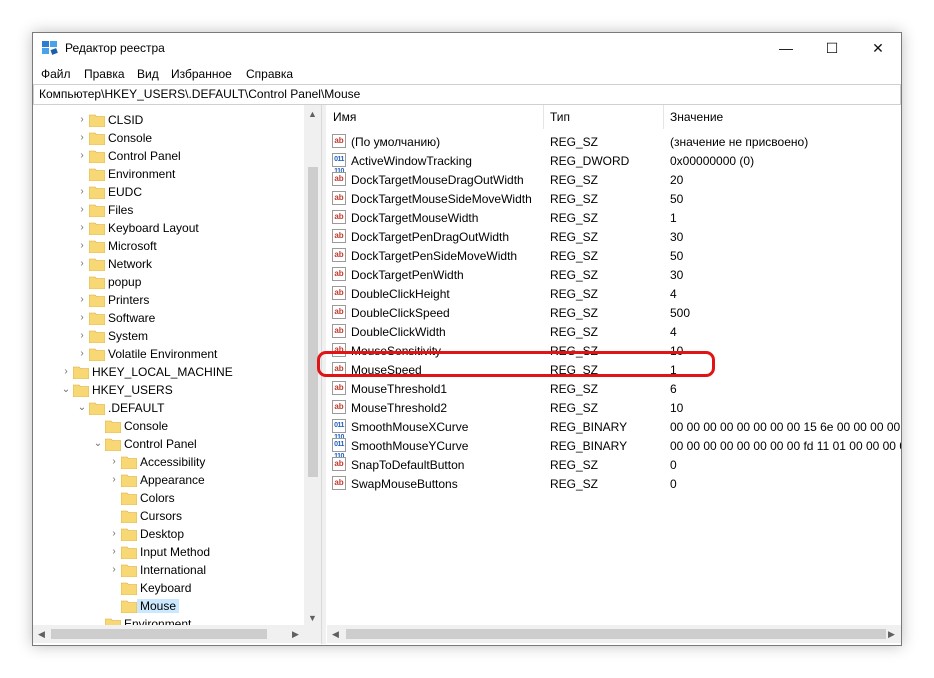 This screenshot has height=678, width=934. I want to click on menu-edit: Правка, so click(104, 74).